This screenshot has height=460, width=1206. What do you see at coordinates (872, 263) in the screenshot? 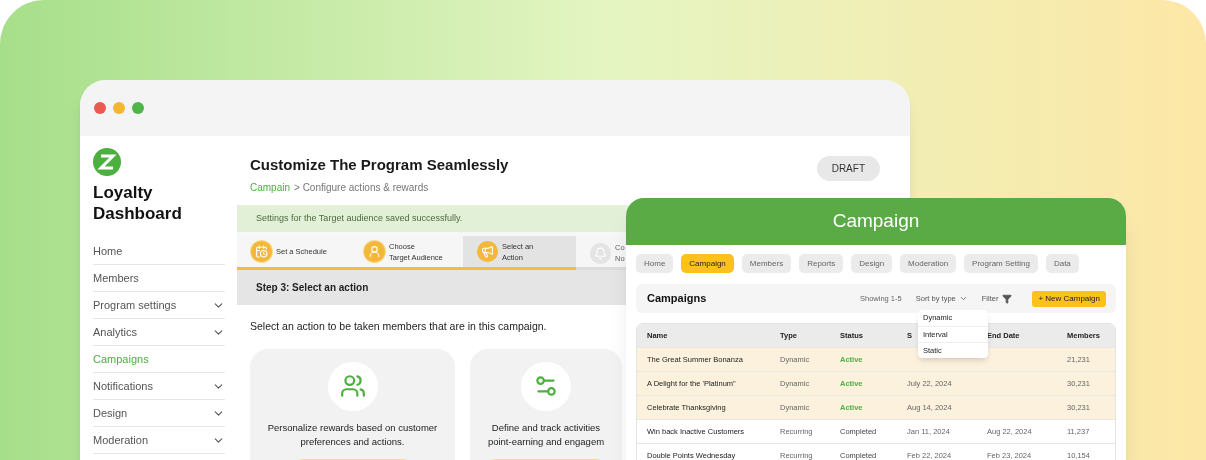
I see `nav-tab: Design` at bounding box center [872, 263].